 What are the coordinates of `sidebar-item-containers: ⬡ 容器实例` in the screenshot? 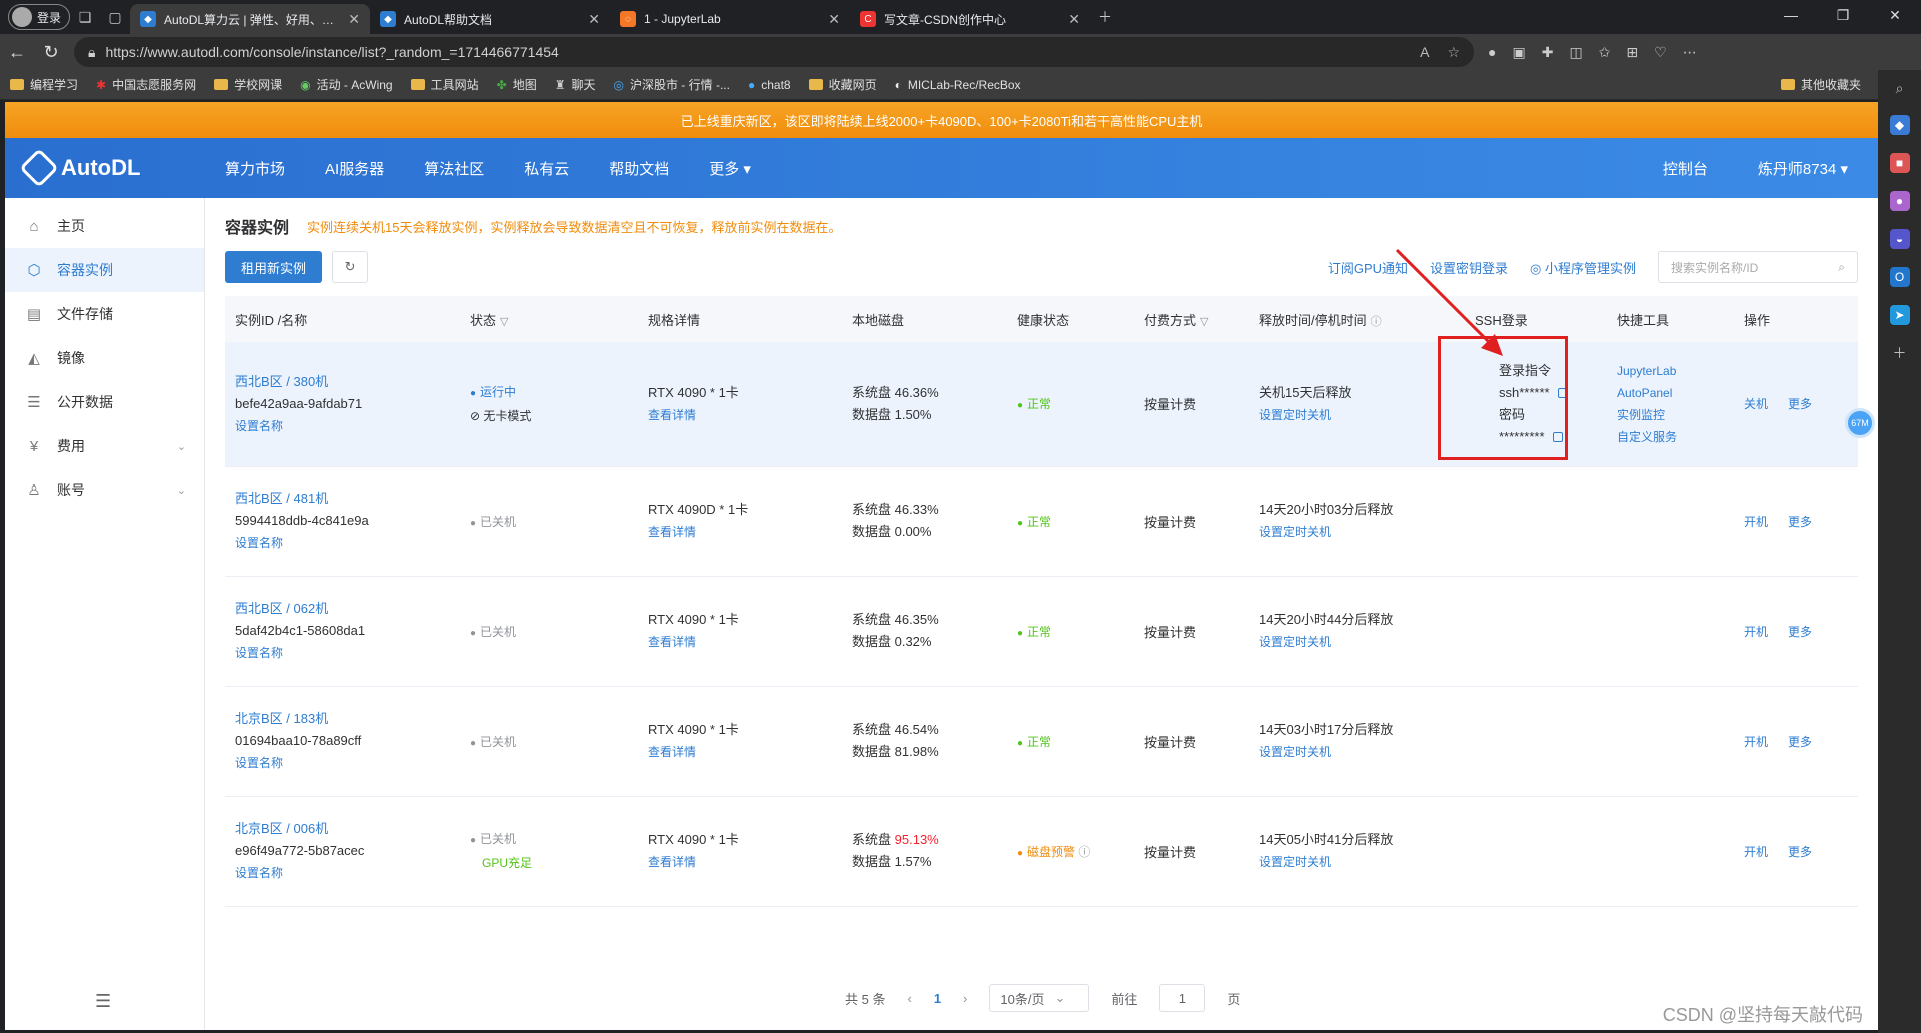 It's located at (104, 270).